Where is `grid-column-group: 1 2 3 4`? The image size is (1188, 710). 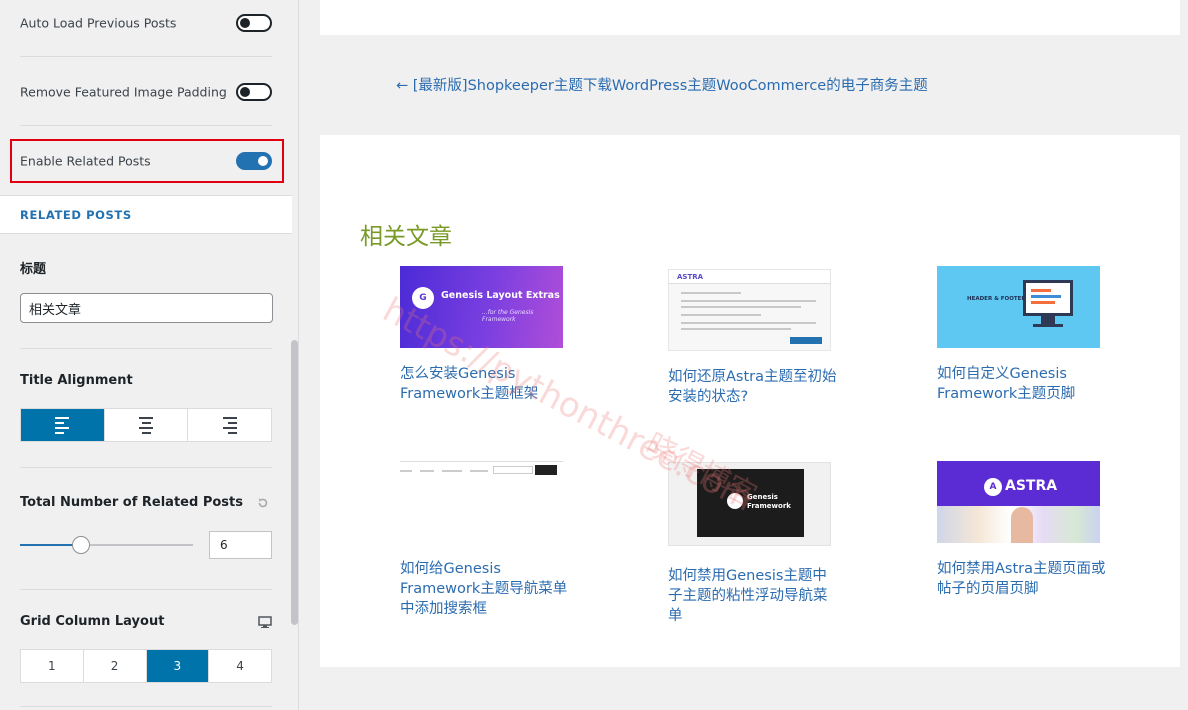 grid-column-group: 1 2 3 4 is located at coordinates (146, 666).